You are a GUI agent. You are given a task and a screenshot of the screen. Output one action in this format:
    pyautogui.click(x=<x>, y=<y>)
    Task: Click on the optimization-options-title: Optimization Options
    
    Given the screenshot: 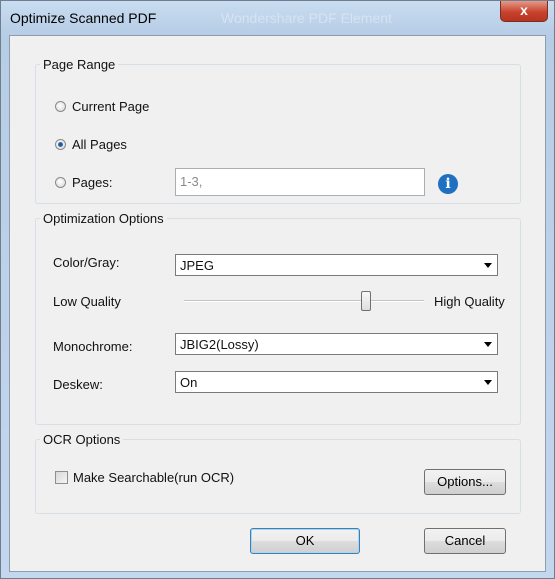 What is the action you would take?
    pyautogui.click(x=103, y=218)
    